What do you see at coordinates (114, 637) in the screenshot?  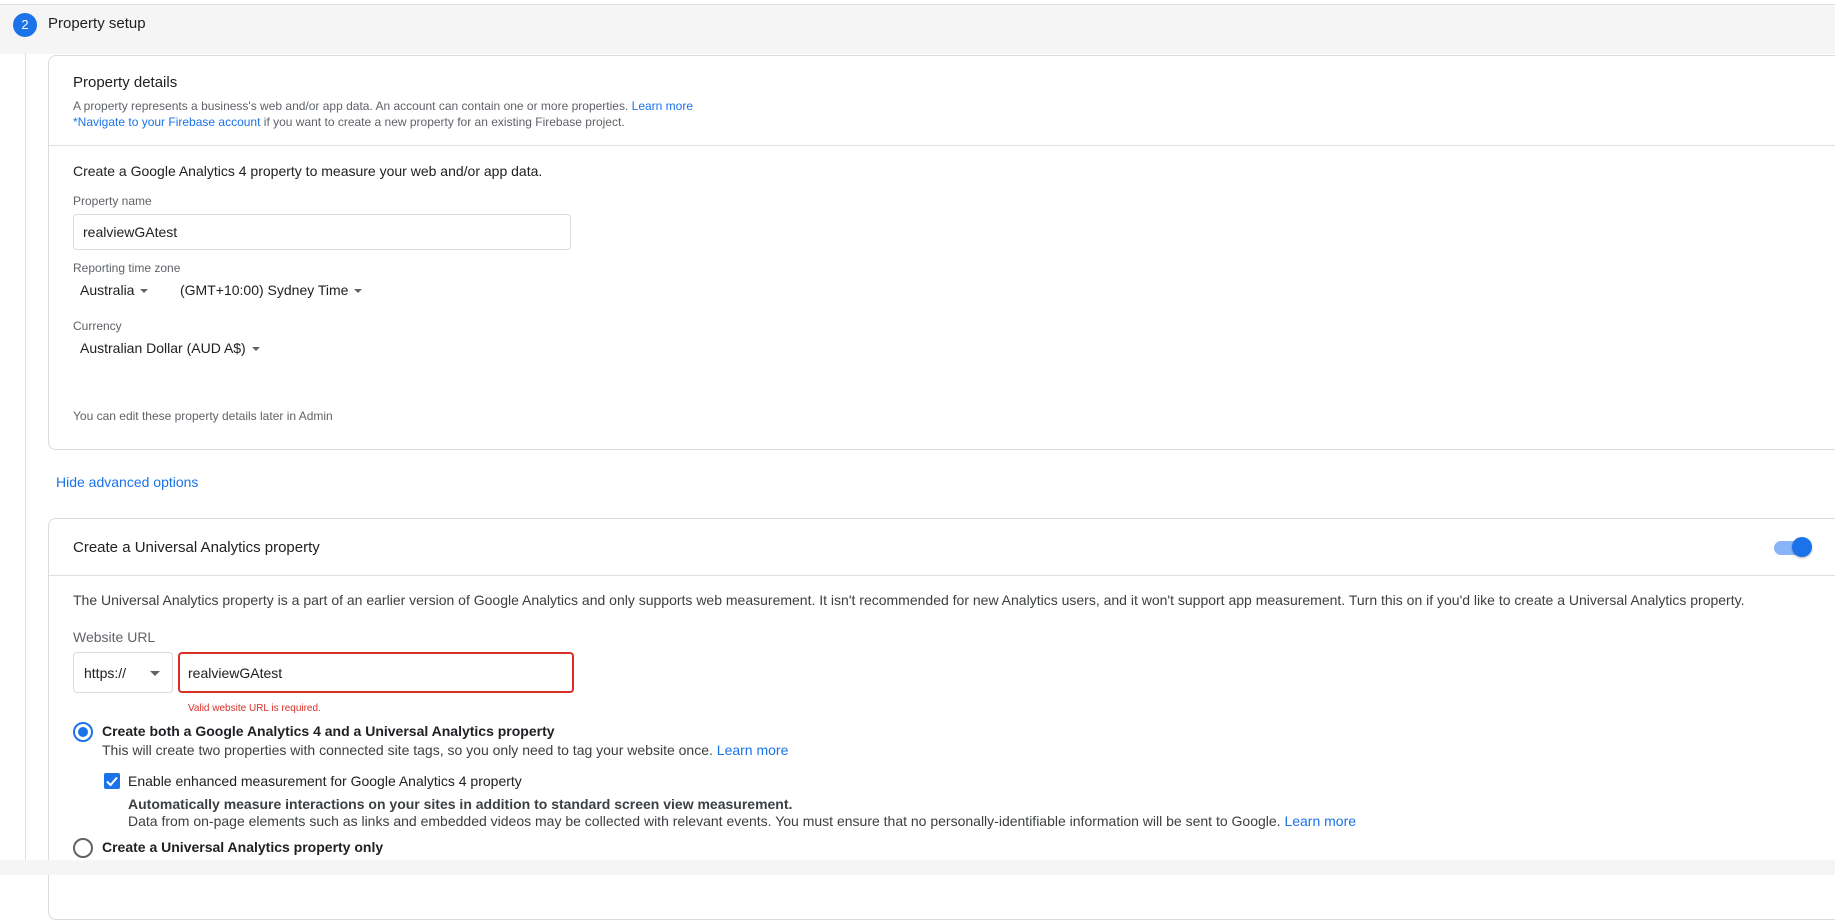 I see `website-url-label: Website URL` at bounding box center [114, 637].